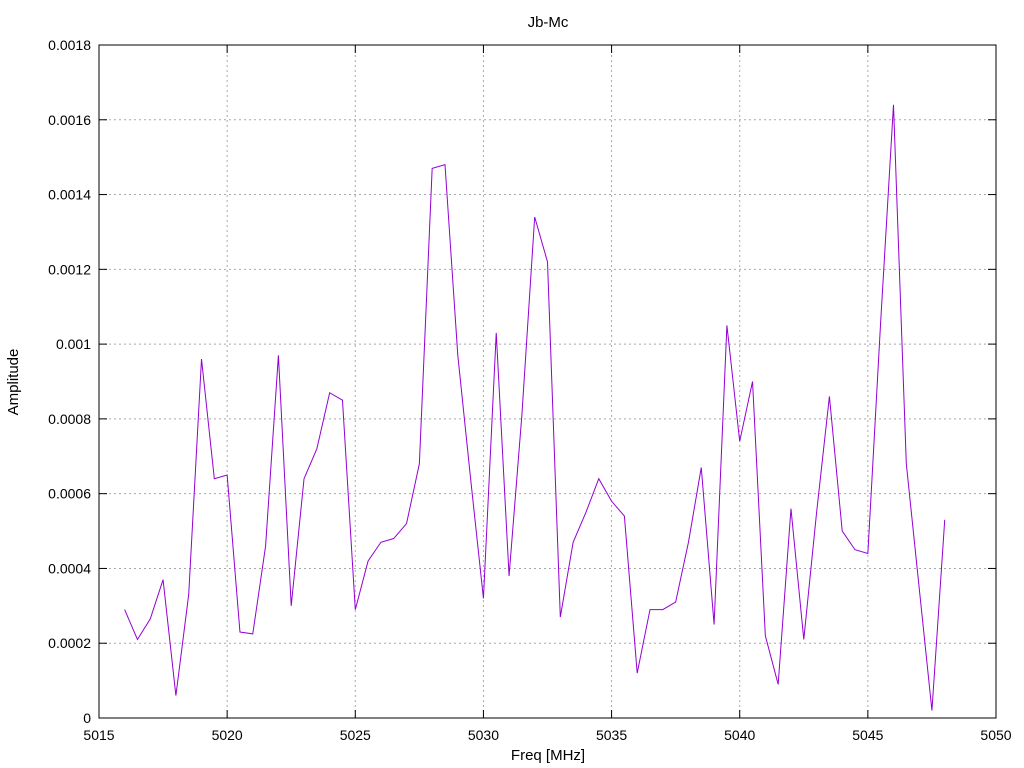  I want to click on y-tick-label: 0.0018, so click(69, 45).